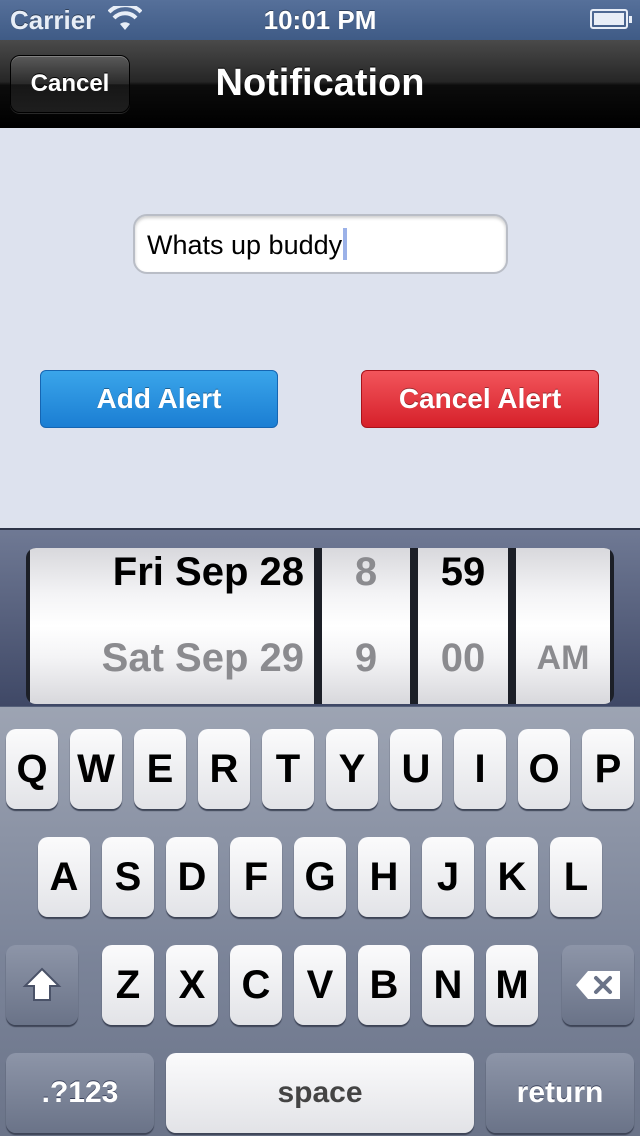 Image resolution: width=640 pixels, height=1136 pixels. What do you see at coordinates (128, 877) in the screenshot?
I see `key-s: S` at bounding box center [128, 877].